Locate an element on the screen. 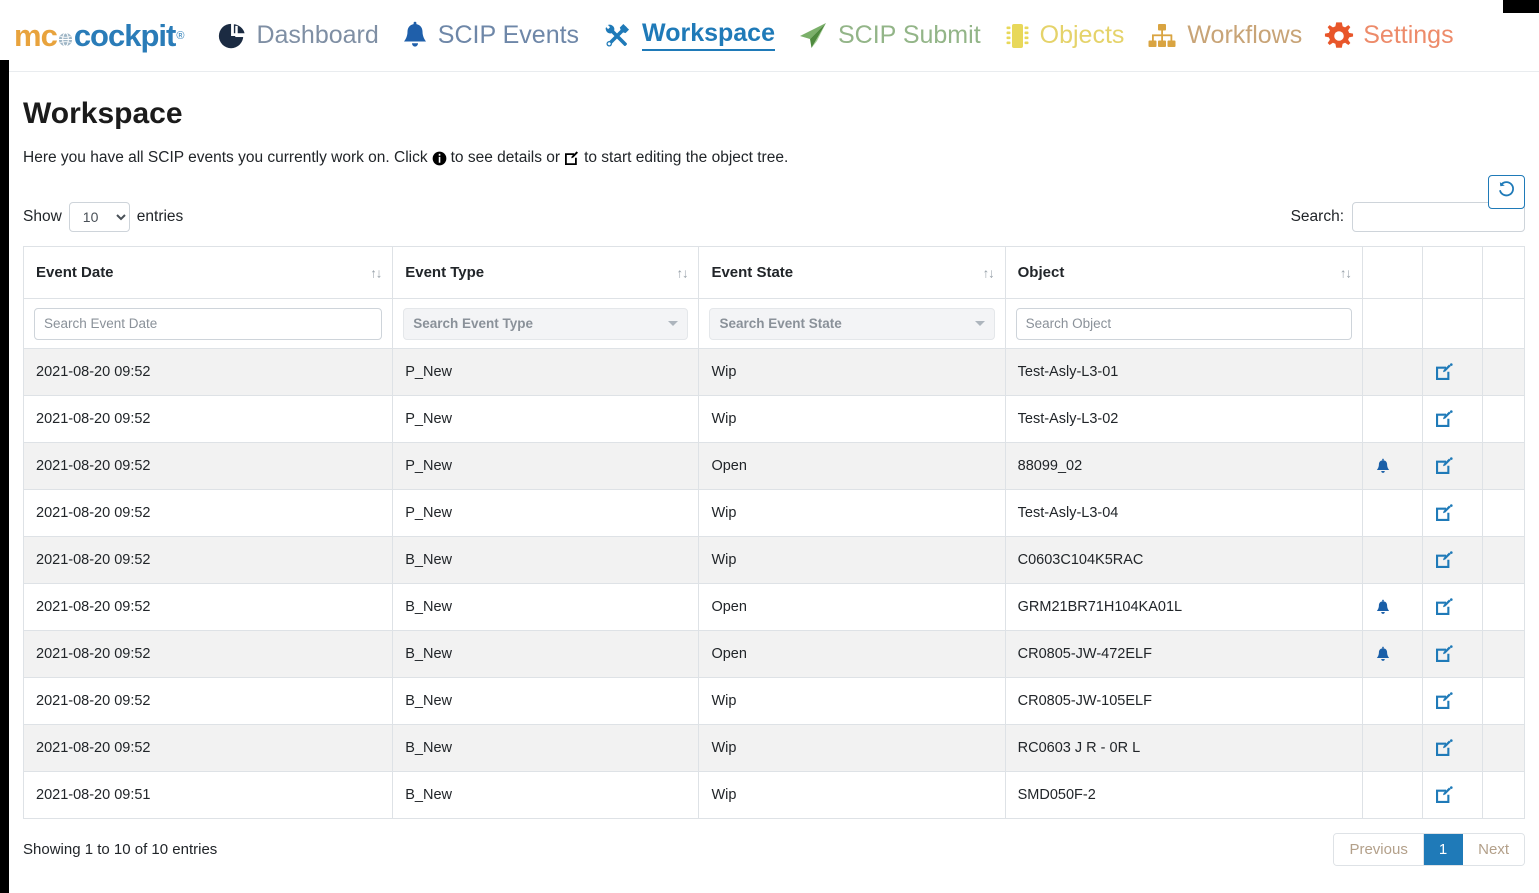  filter-cell-event-date is located at coordinates (208, 323).